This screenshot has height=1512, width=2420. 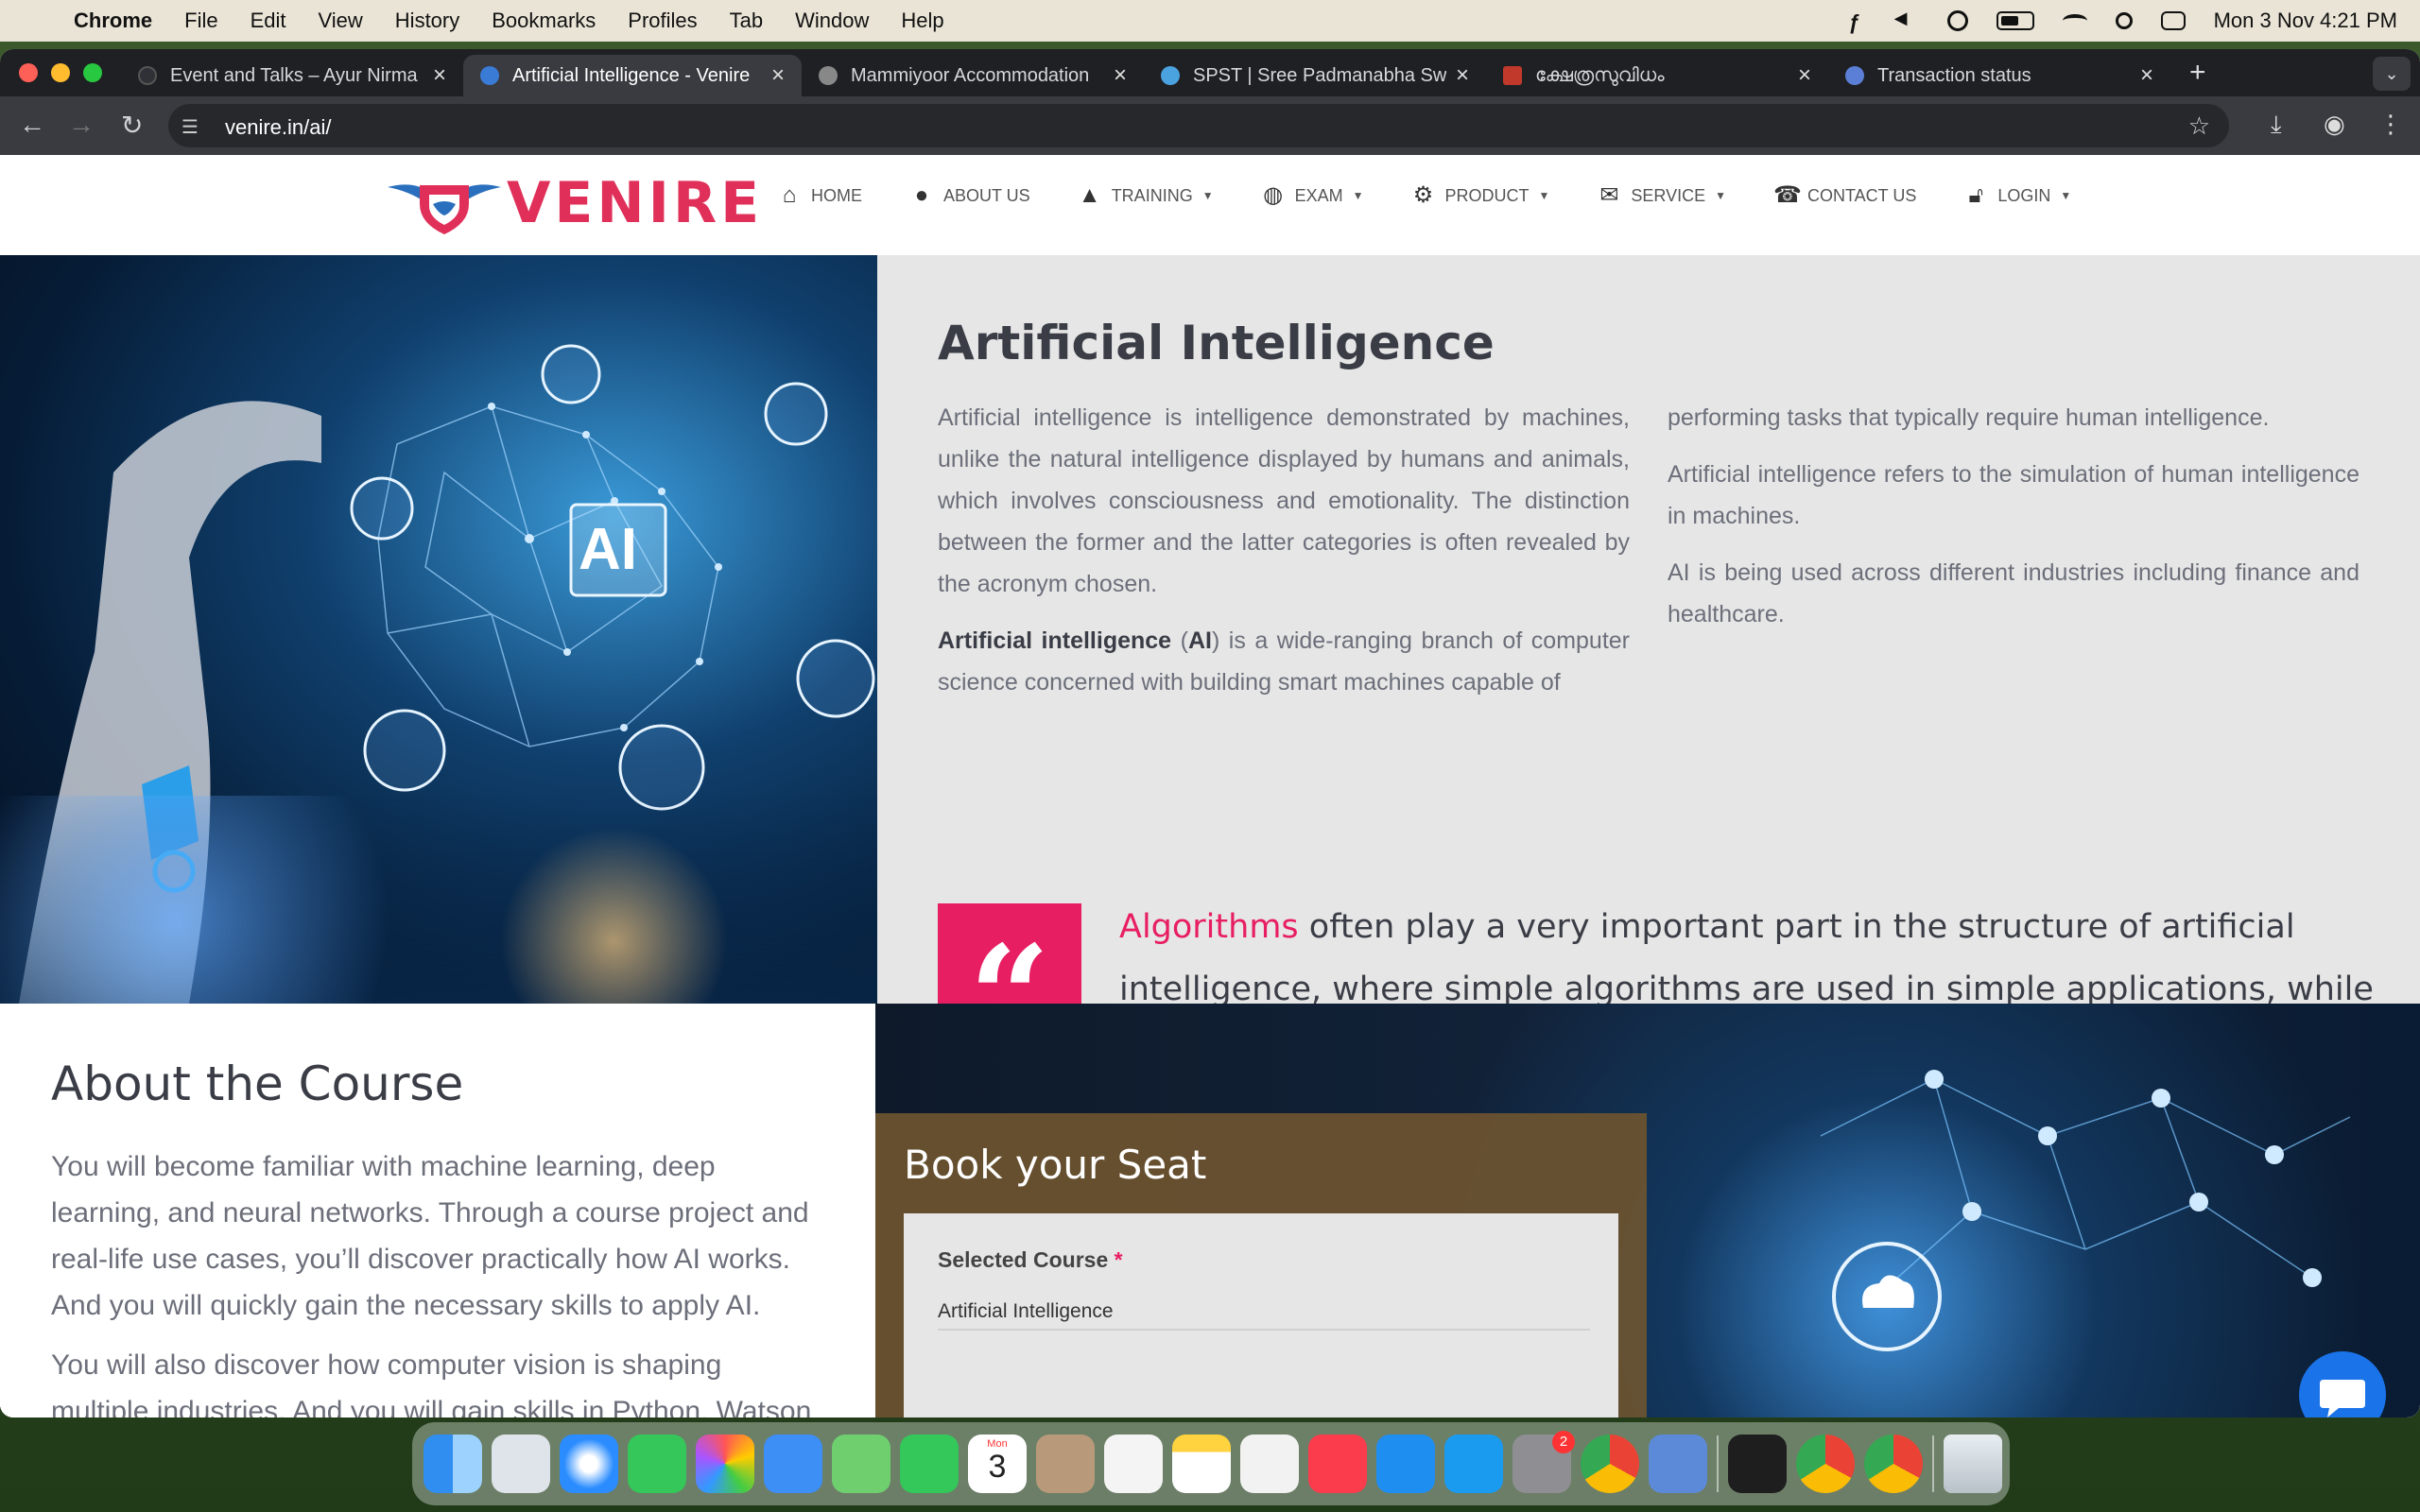 I want to click on menu-help: Help, so click(x=922, y=21).